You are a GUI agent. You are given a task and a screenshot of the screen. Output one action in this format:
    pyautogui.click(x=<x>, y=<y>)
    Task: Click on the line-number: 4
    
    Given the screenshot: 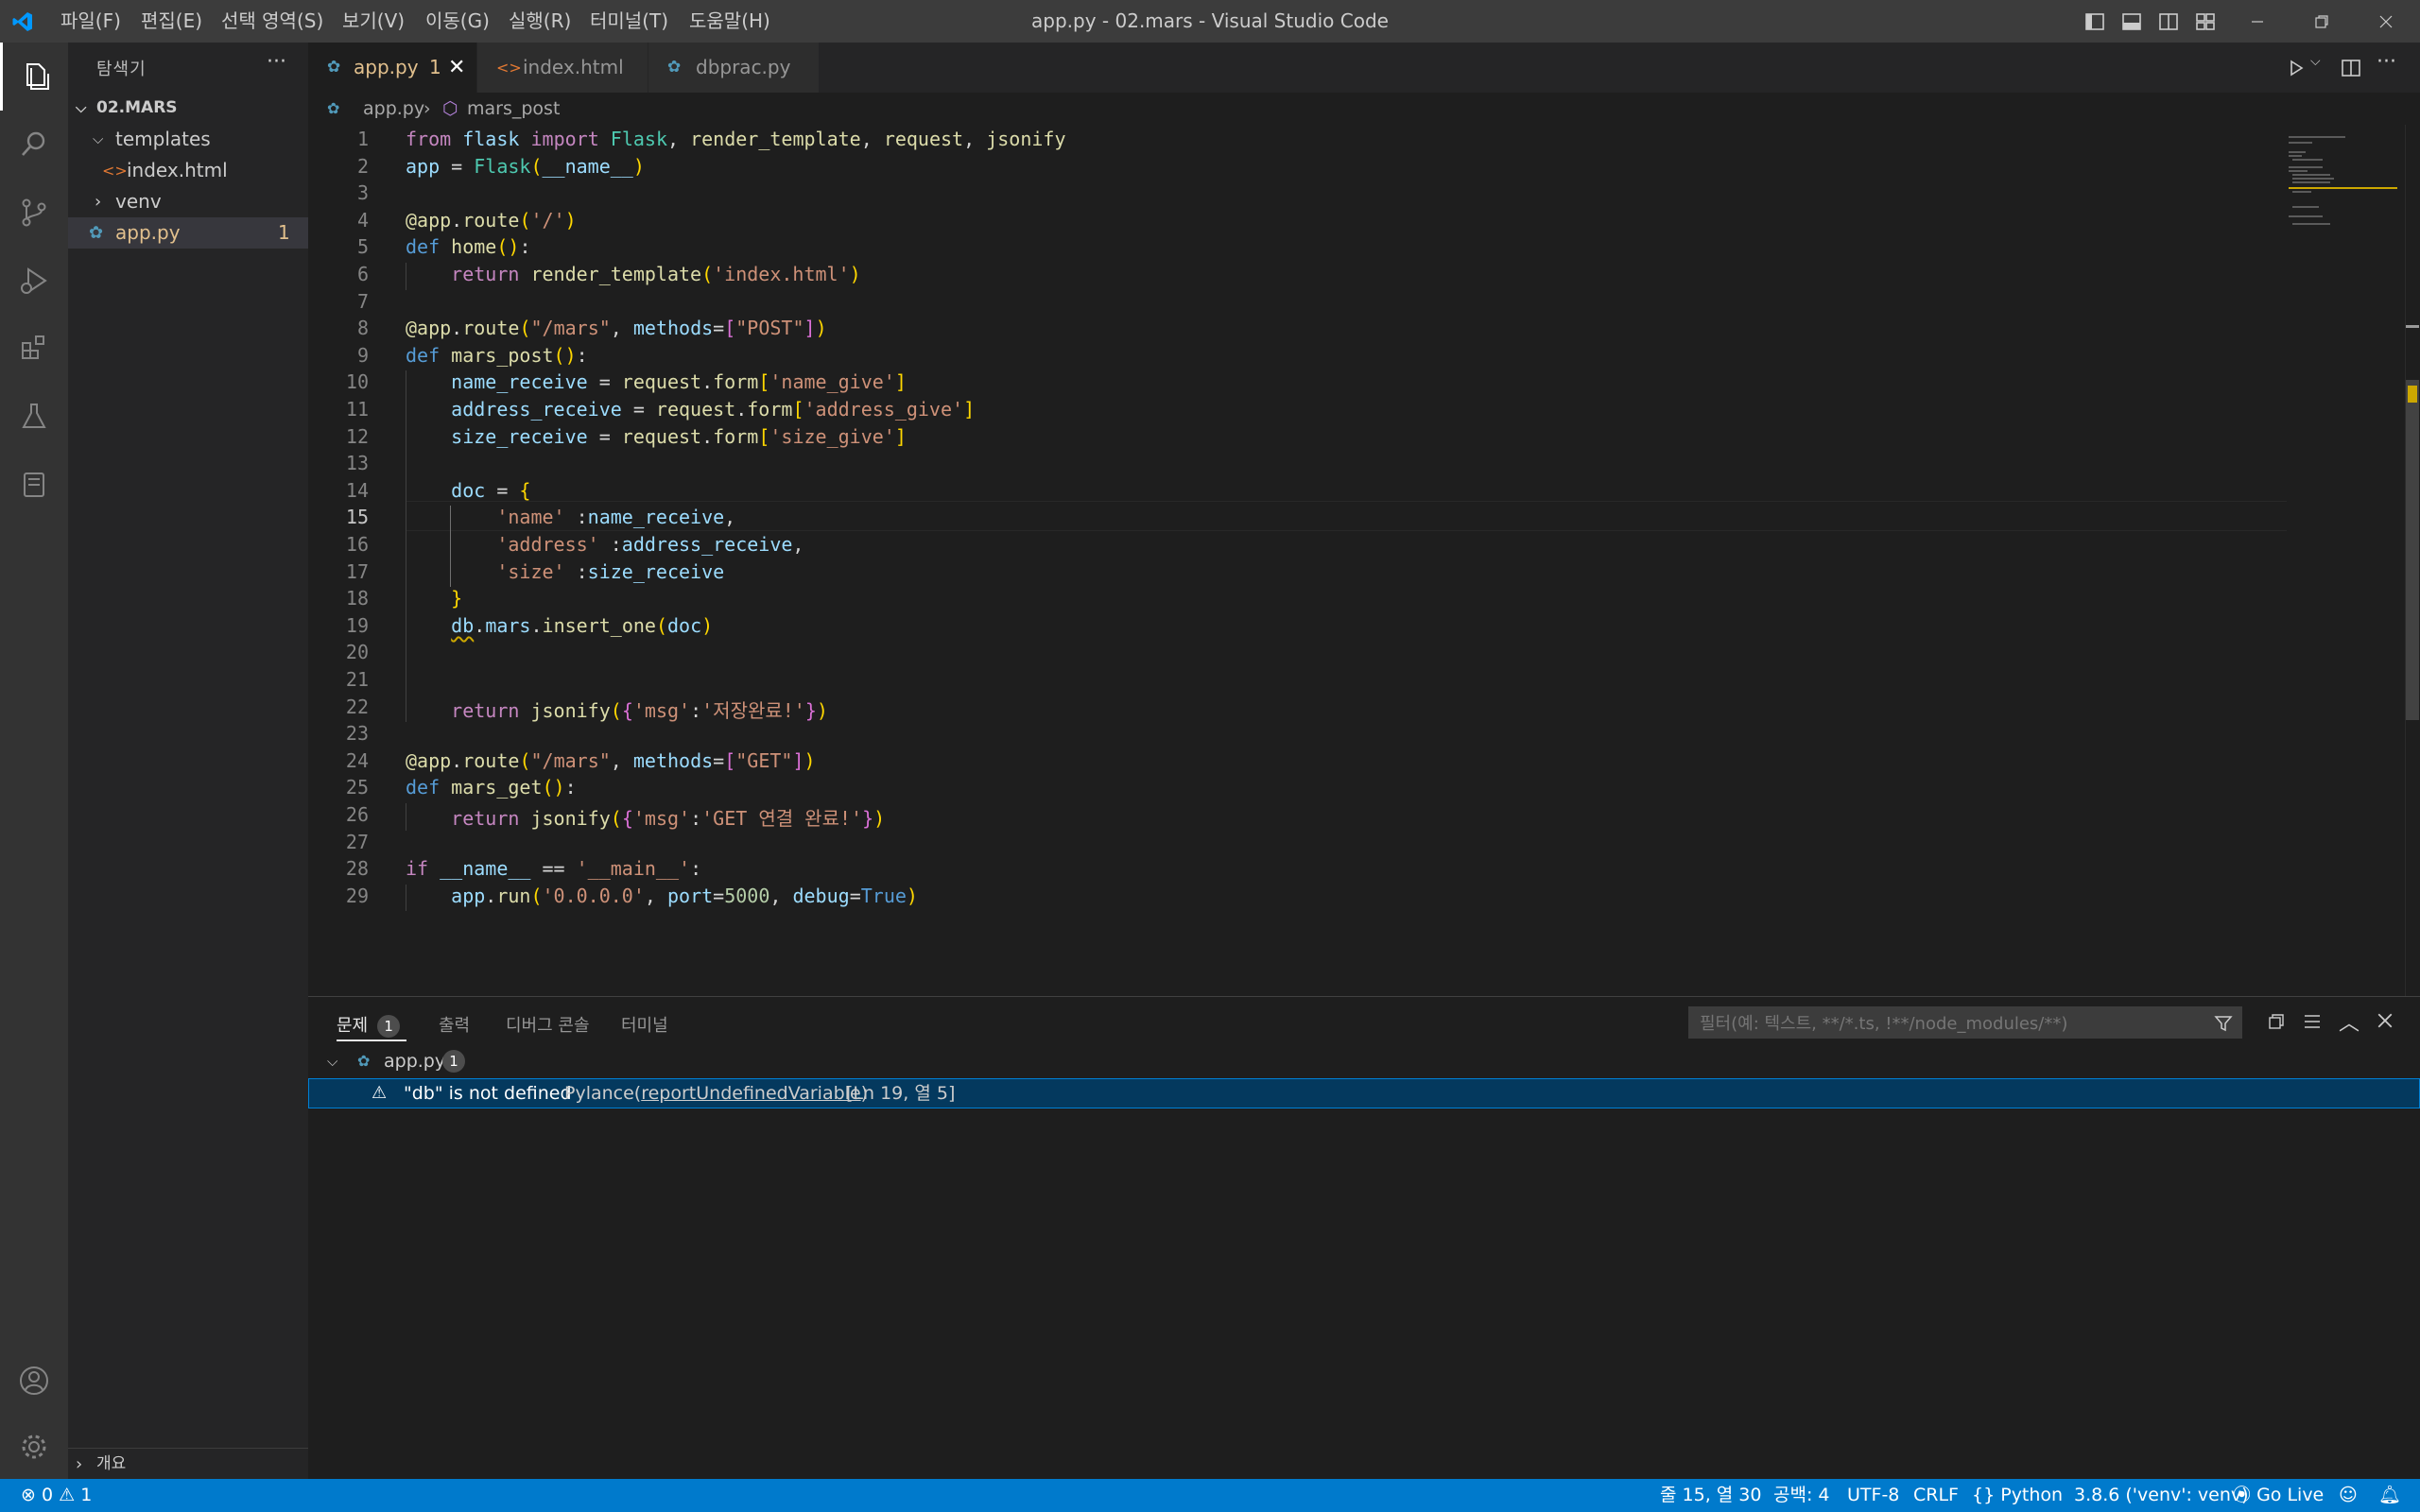 What is the action you would take?
    pyautogui.click(x=362, y=220)
    